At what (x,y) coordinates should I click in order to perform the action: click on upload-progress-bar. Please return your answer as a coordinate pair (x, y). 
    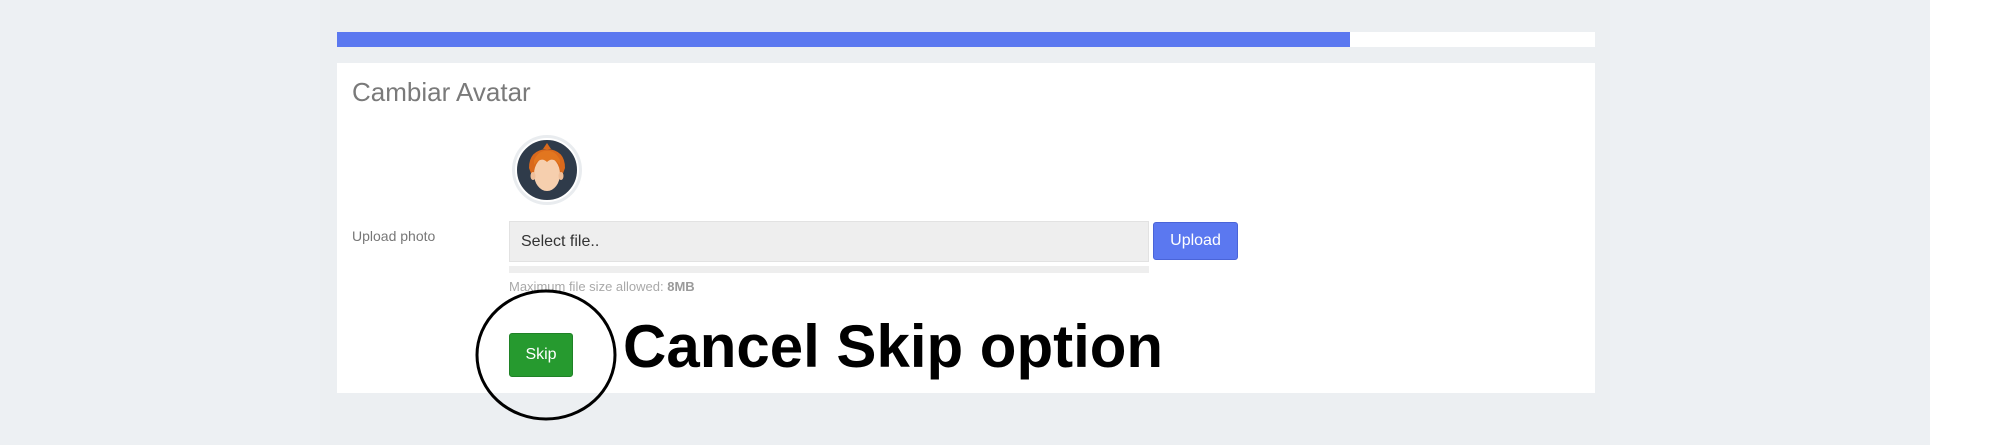
    Looking at the image, I should click on (829, 269).